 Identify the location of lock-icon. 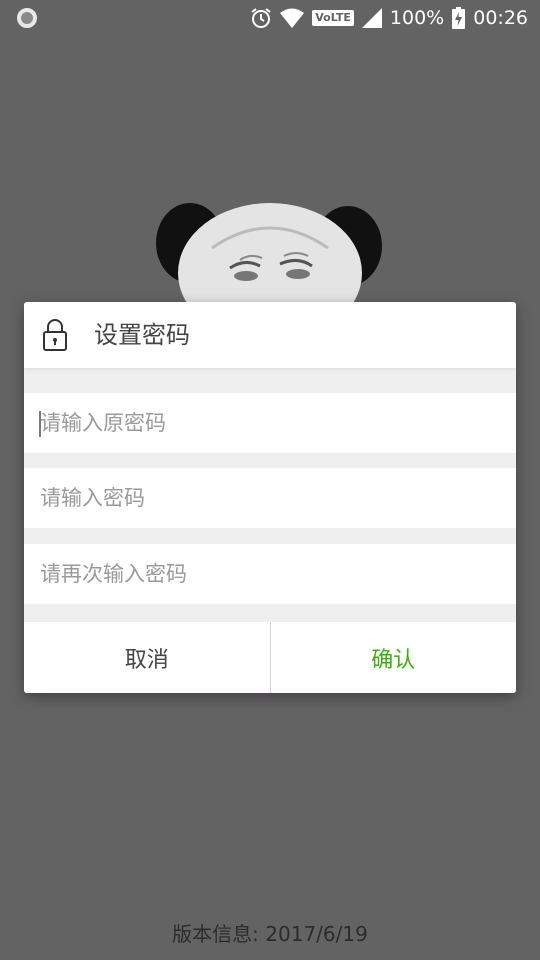
(55, 335).